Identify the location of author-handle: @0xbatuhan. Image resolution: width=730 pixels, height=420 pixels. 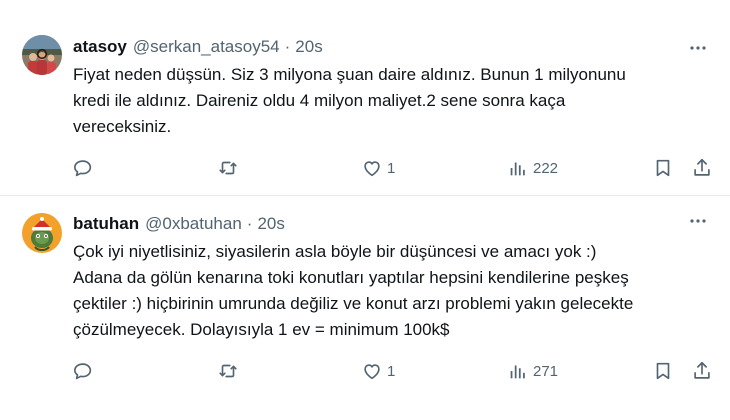
(193, 224).